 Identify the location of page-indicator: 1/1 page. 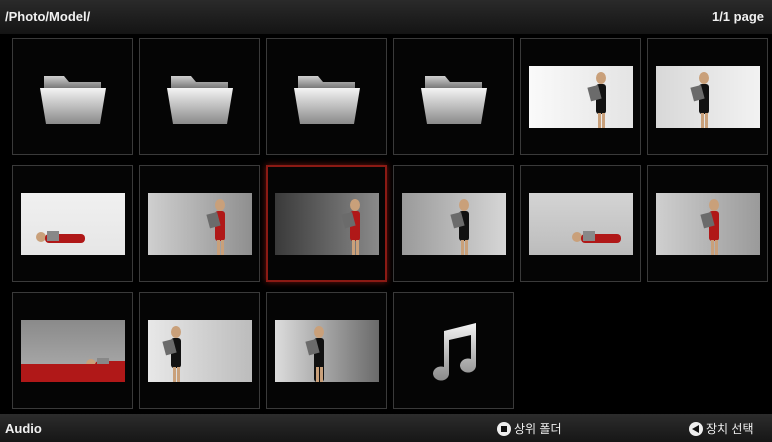
(737, 16).